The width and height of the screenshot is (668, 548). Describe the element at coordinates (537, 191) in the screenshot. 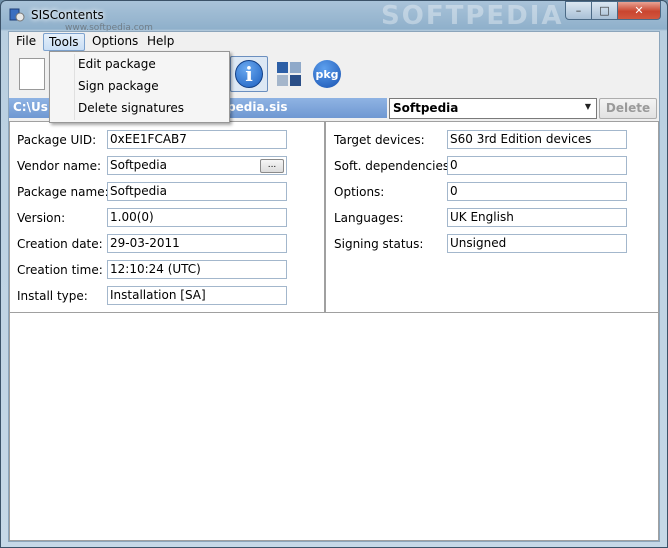

I see `options-field: 0` at that location.